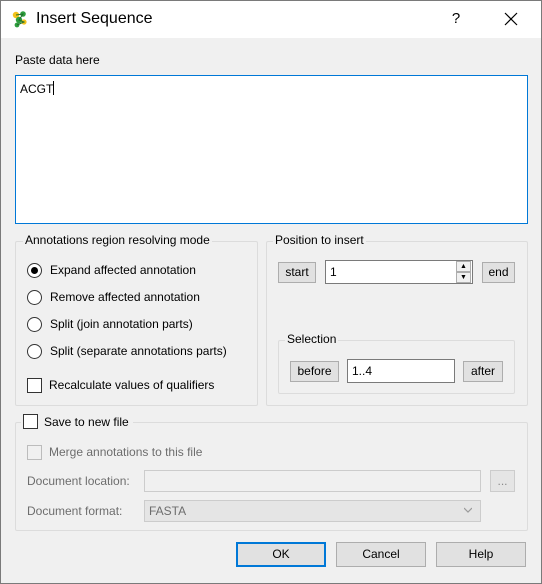 This screenshot has height=584, width=542. I want to click on document-format-select: FASTA, so click(312, 511).